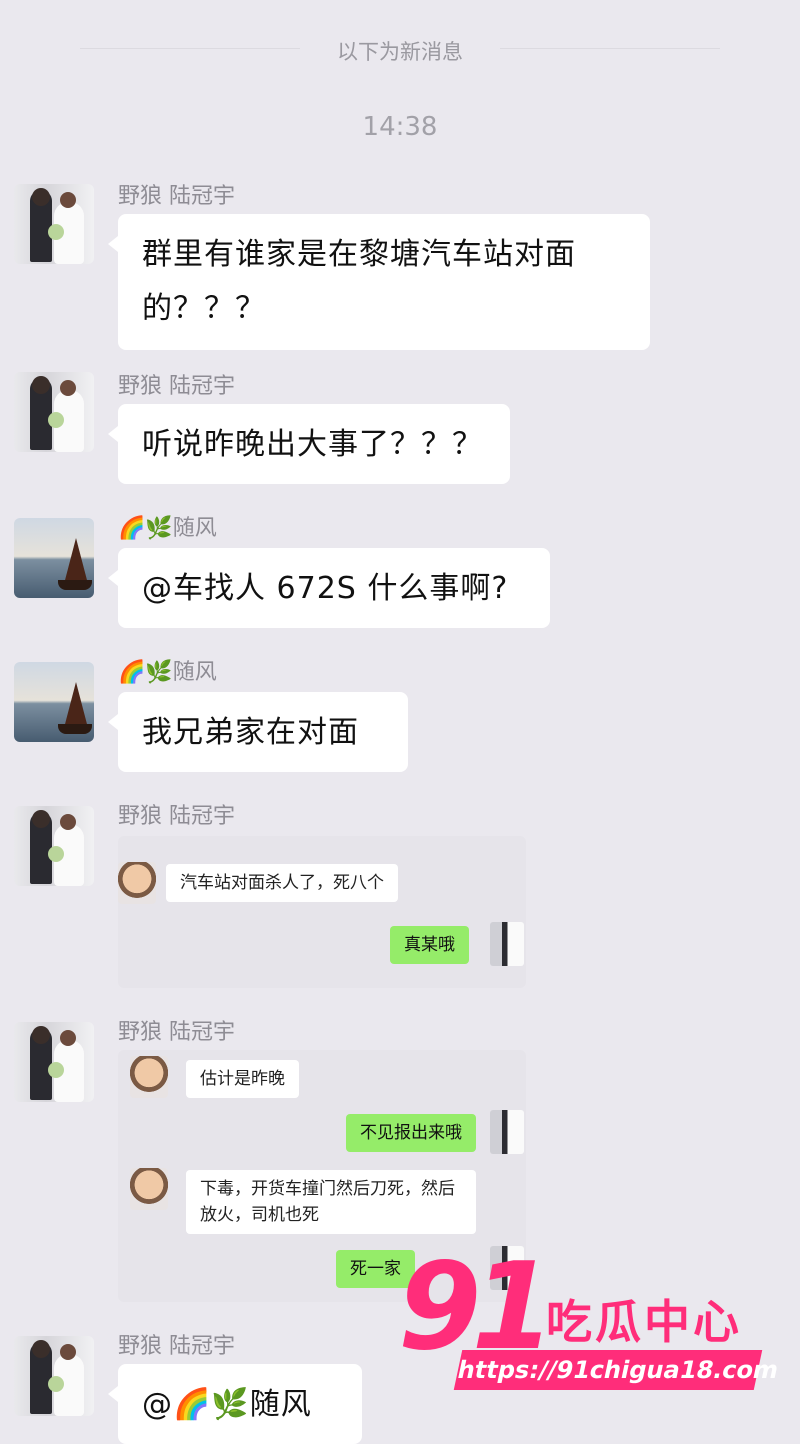 The height and width of the screenshot is (1444, 800). I want to click on screenshot-text-line: 放火，司机也死, so click(259, 1215).